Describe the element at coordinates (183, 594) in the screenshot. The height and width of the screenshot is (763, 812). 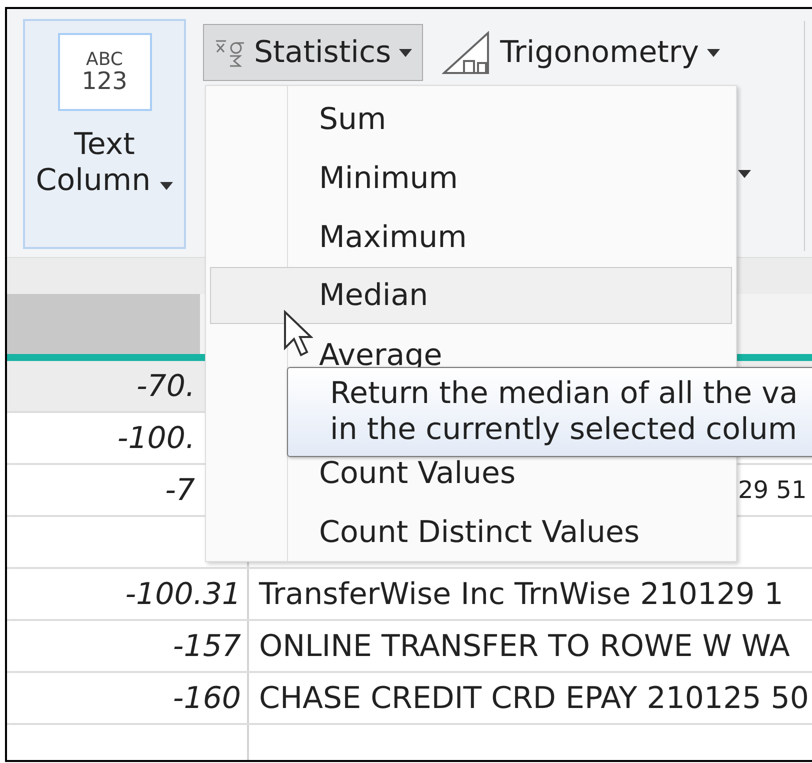
I see `amount-cell: -100.31` at that location.